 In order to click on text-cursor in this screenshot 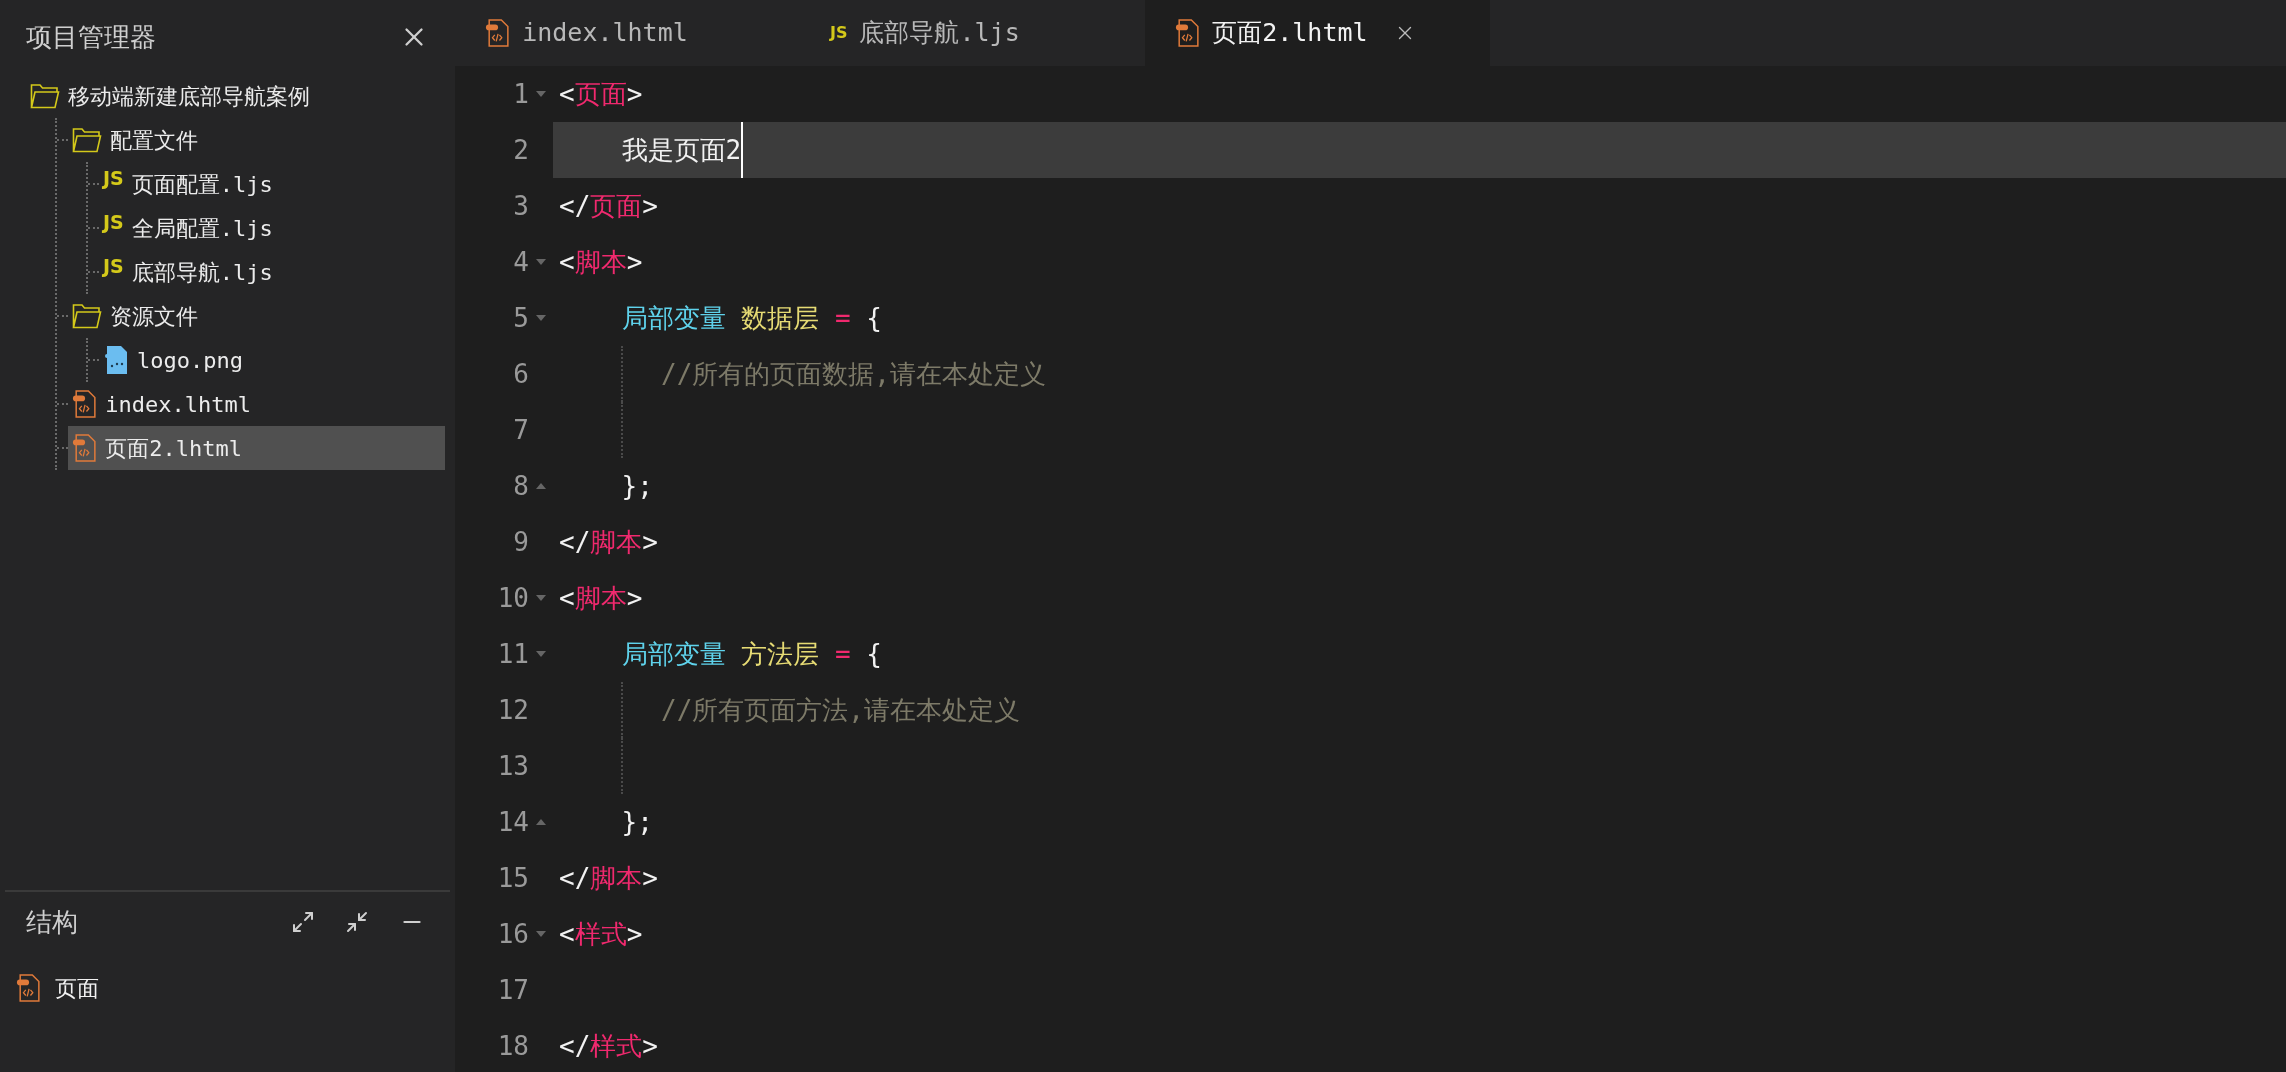, I will do `click(742, 150)`.